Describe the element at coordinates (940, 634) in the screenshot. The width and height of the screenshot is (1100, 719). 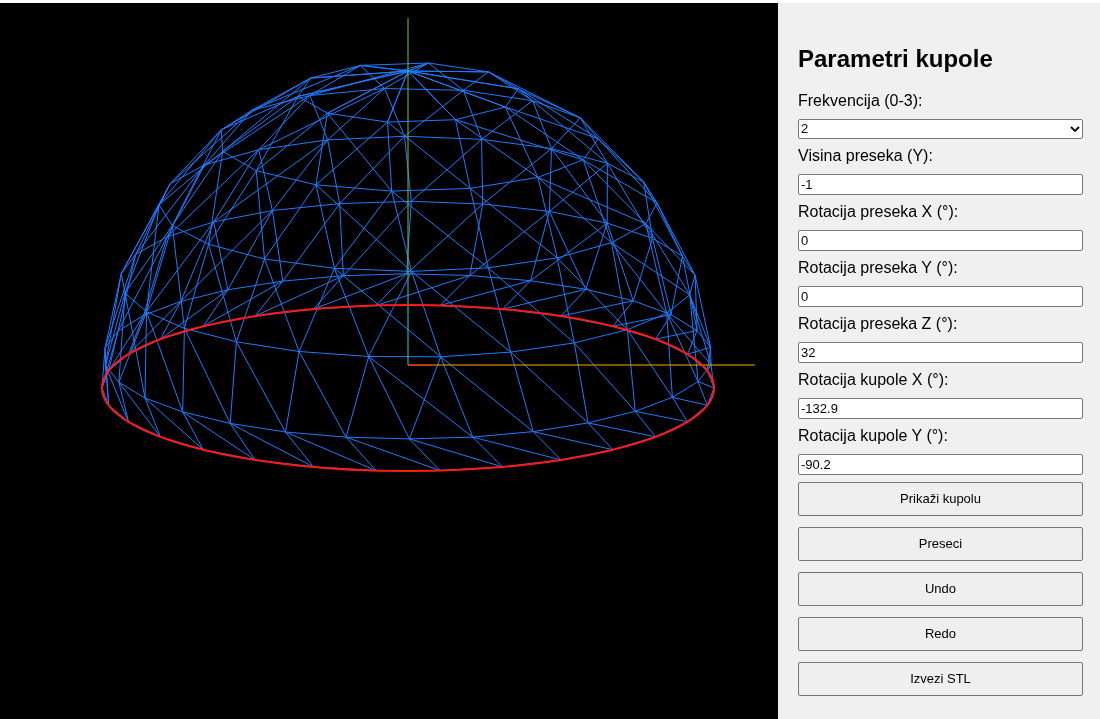
I see `action-button: Redo` at that location.